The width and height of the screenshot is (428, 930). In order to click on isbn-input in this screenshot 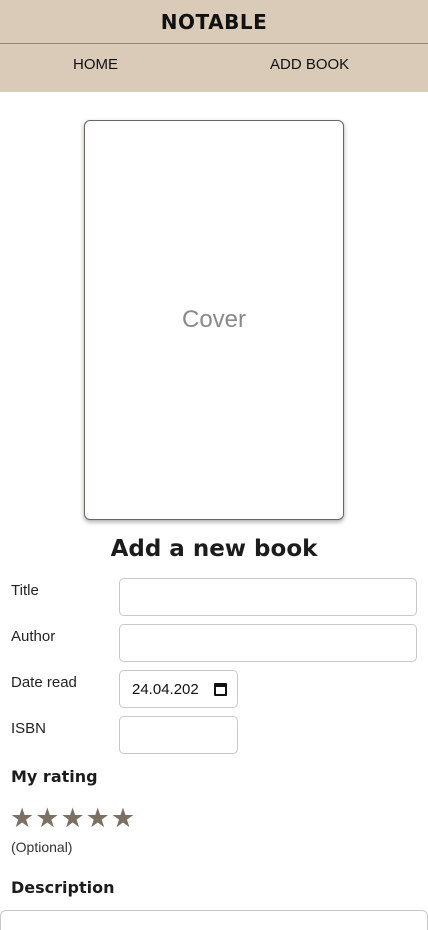, I will do `click(178, 735)`.